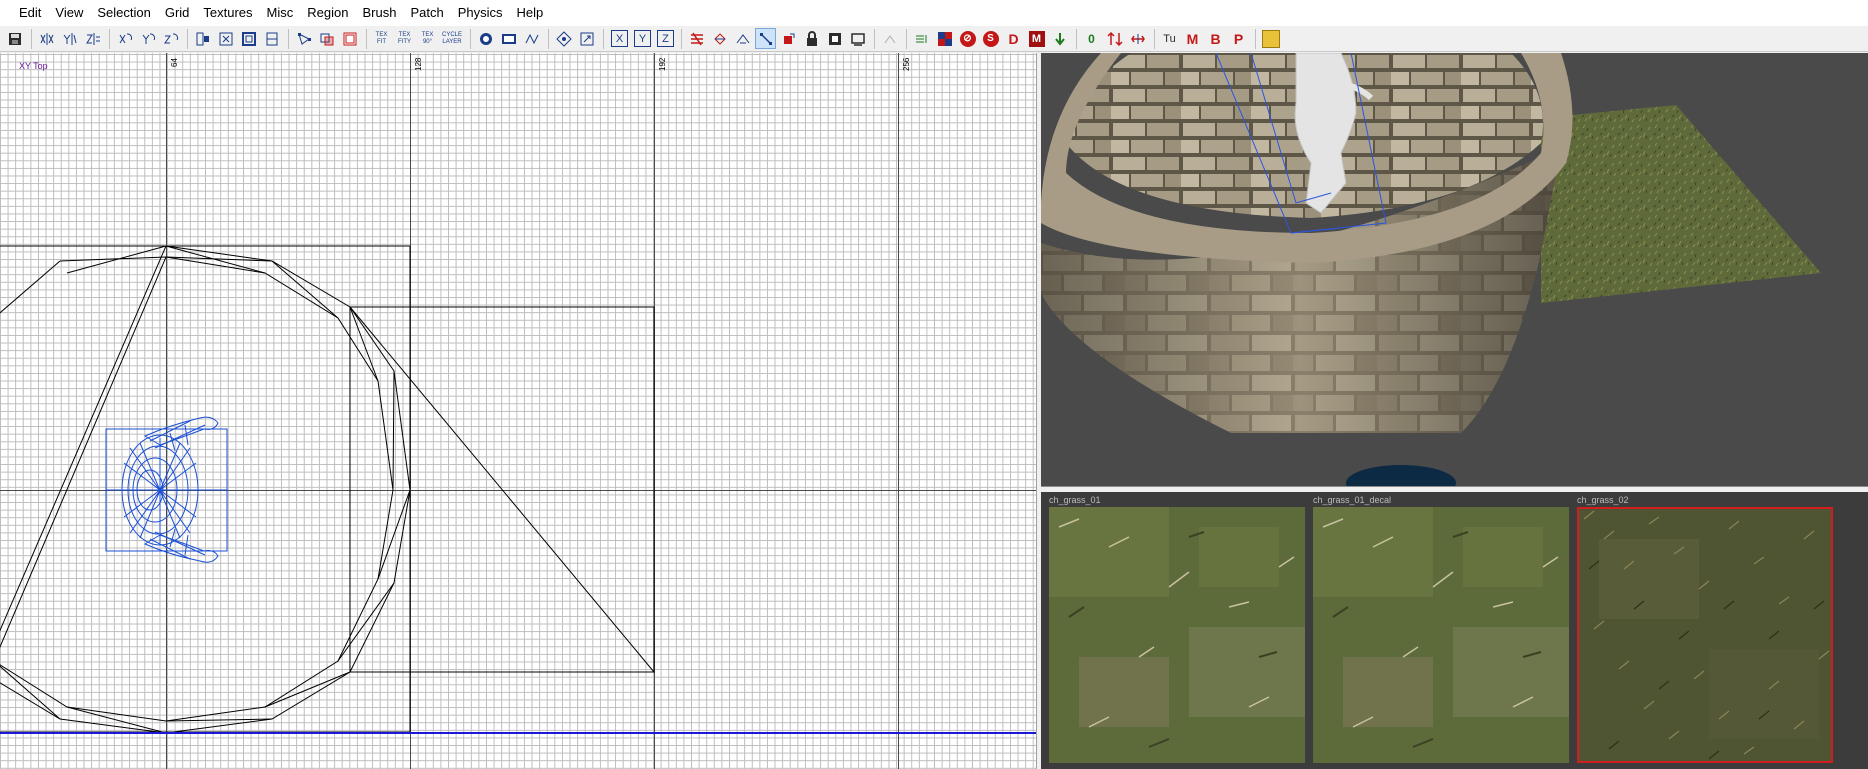 Image resolution: width=1868 pixels, height=769 pixels. I want to click on rotate-x-button, so click(124, 38).